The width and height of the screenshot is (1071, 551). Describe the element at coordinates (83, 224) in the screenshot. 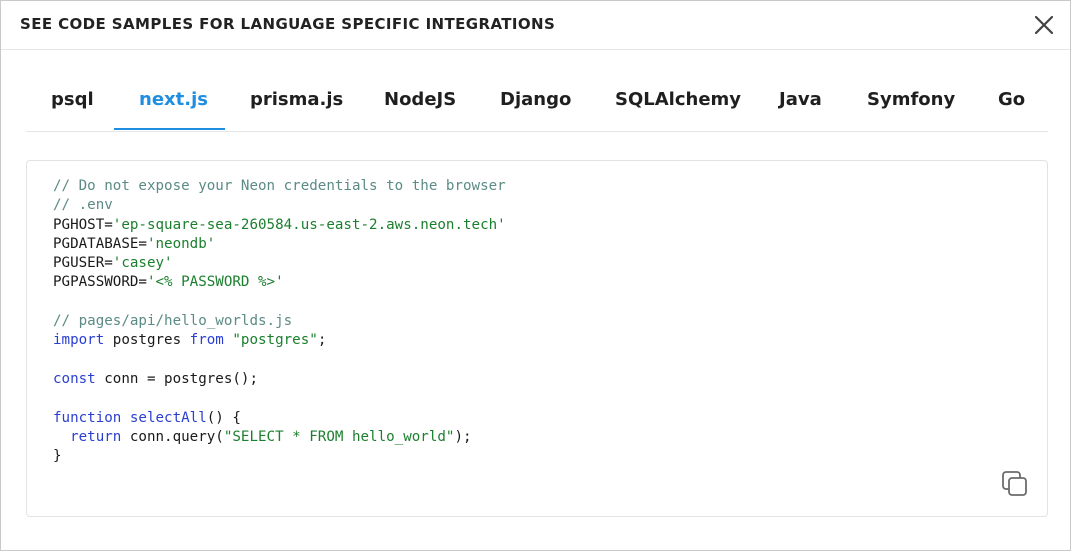

I see `env-key: PGHOST=` at that location.